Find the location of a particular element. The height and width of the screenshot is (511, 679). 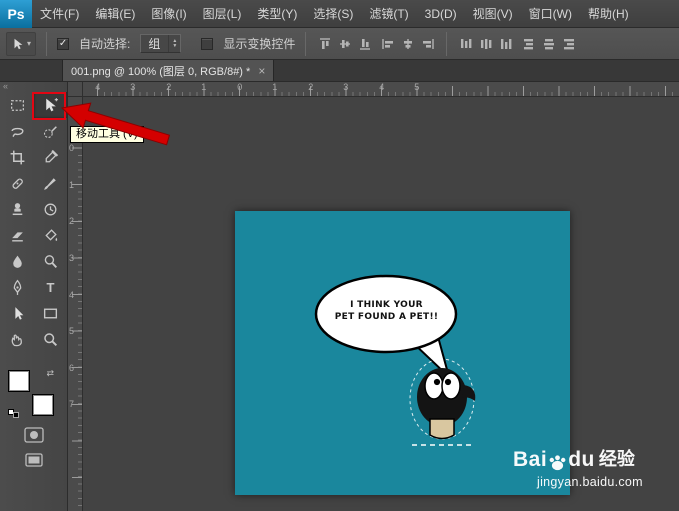

vertical-ruler: 0 1 2 3 4 5 6 7 is located at coordinates (75, 304).